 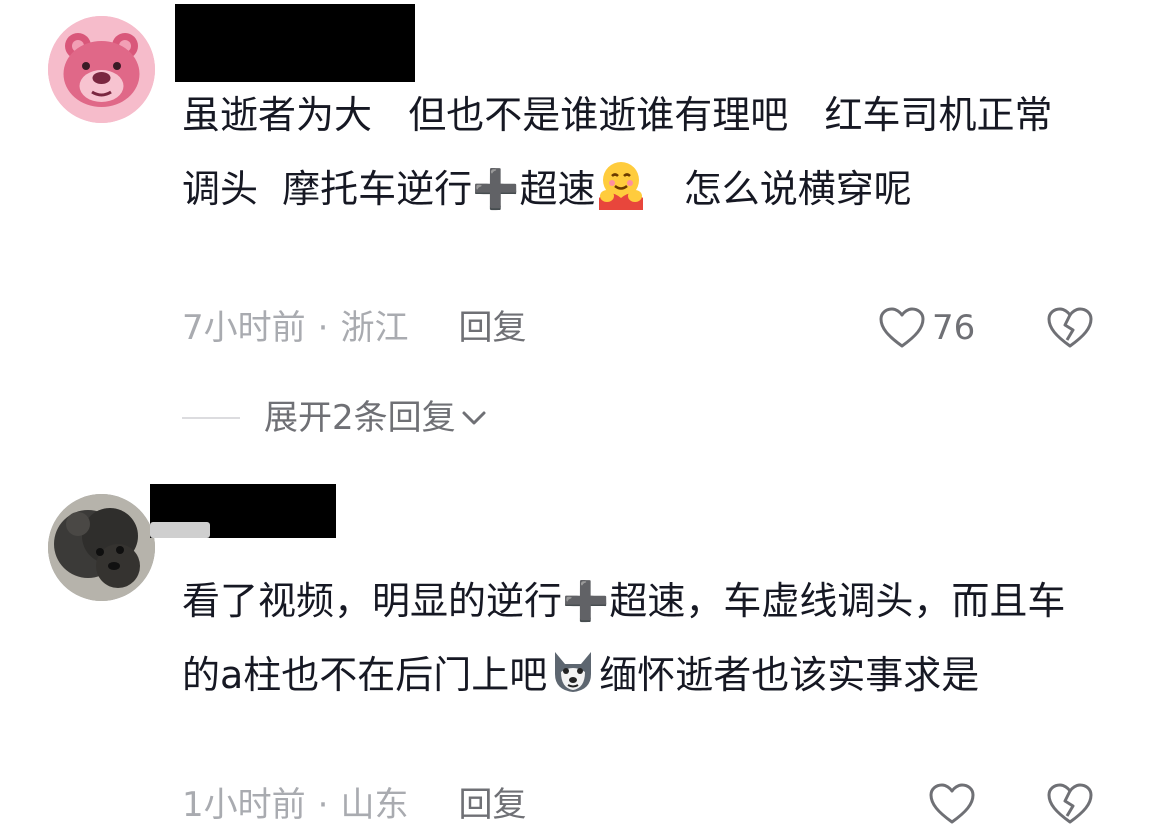 I want to click on like-count: 76, so click(x=954, y=328).